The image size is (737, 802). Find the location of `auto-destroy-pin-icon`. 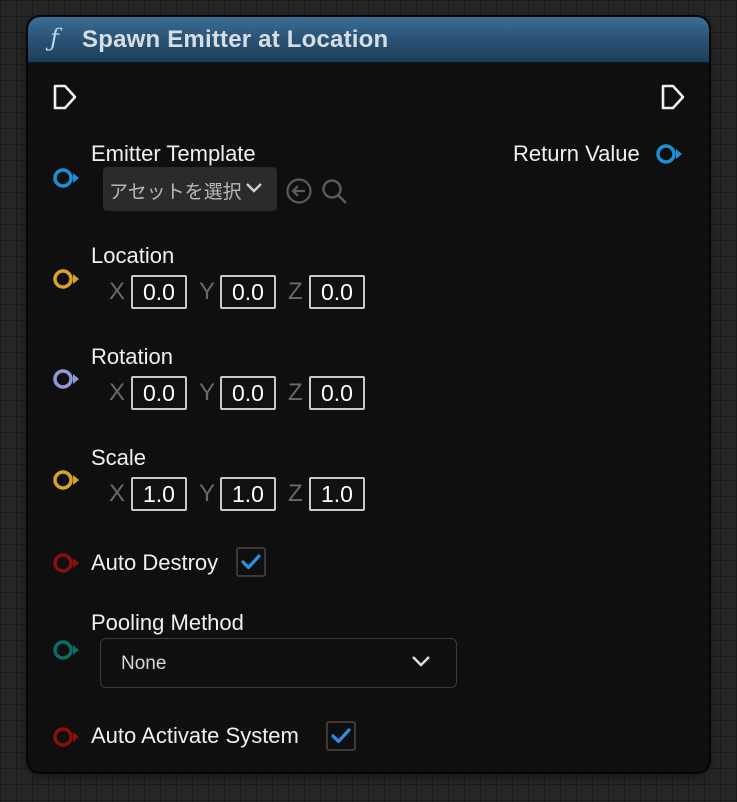

auto-destroy-pin-icon is located at coordinates (66, 563).